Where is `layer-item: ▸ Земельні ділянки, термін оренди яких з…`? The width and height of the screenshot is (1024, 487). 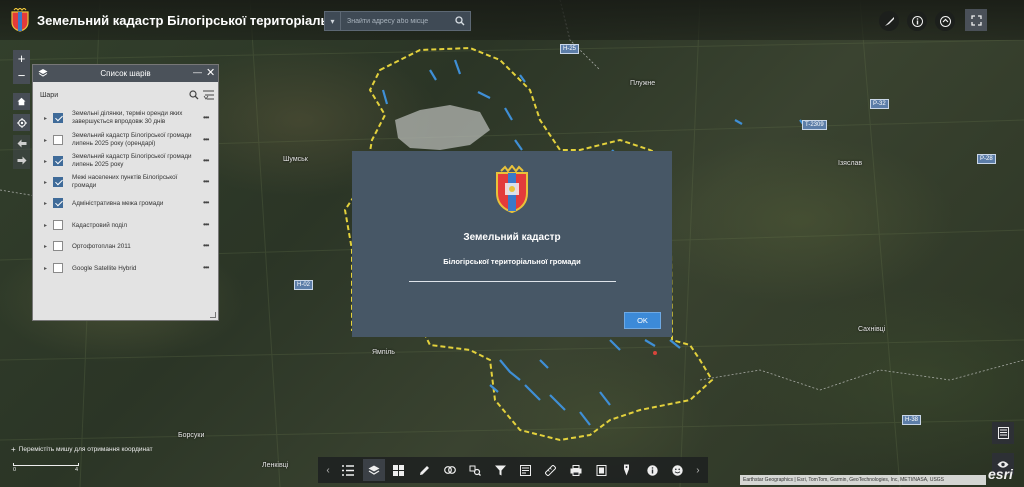
layer-item: ▸ Земельні ділянки, термін оренди яких з… is located at coordinates (125, 119).